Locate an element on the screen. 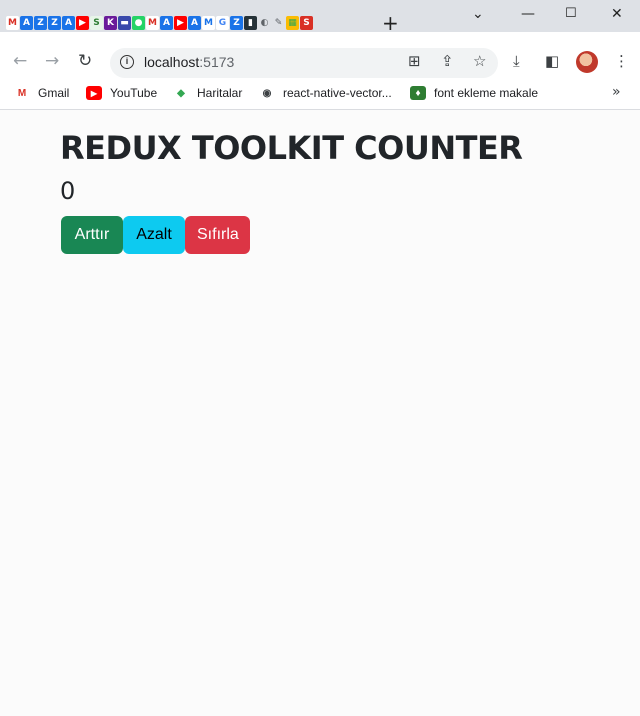 The height and width of the screenshot is (716, 640). maps-icon: ◆ is located at coordinates (181, 93).